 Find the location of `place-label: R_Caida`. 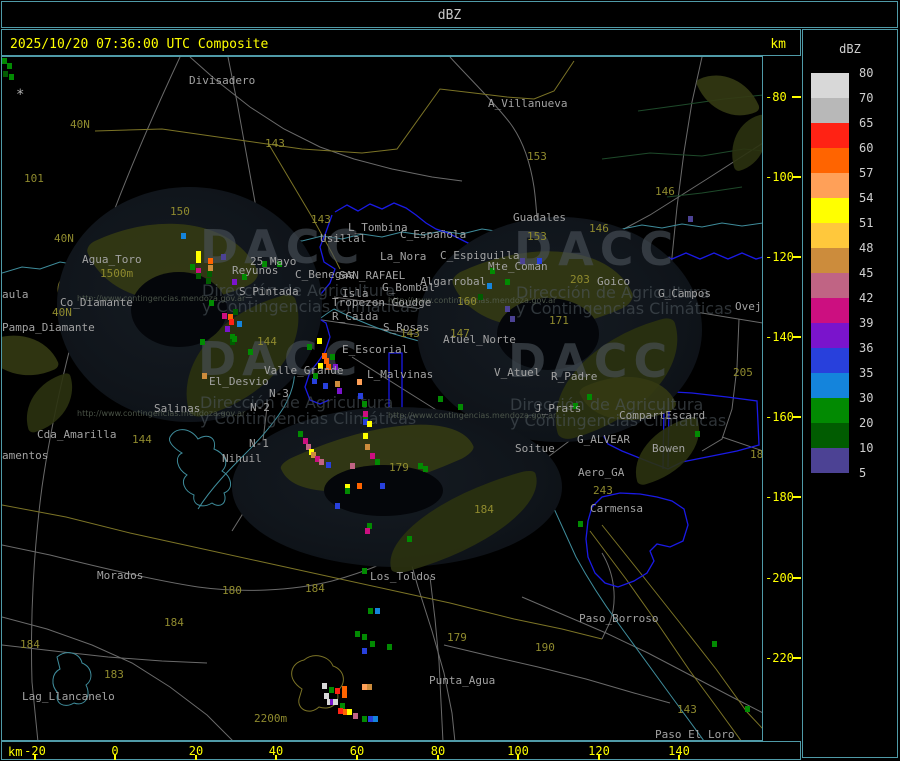

place-label: R_Caida is located at coordinates (355, 316).